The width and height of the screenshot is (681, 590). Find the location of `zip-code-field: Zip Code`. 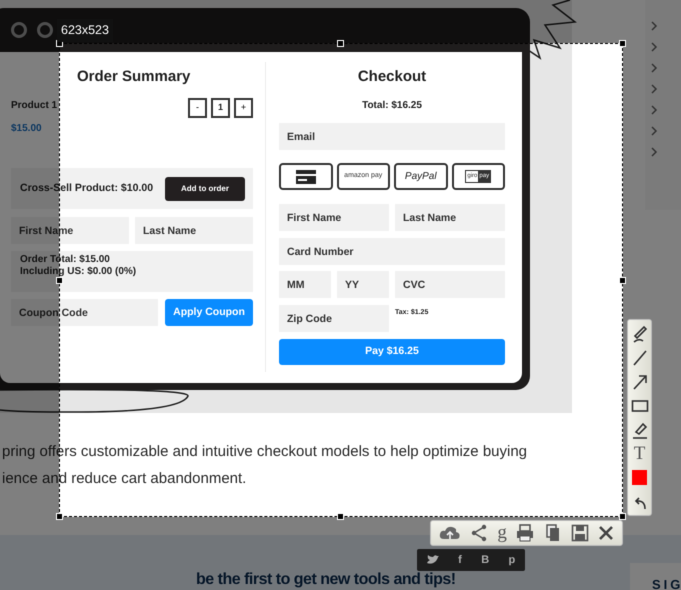

zip-code-field: Zip Code is located at coordinates (334, 318).